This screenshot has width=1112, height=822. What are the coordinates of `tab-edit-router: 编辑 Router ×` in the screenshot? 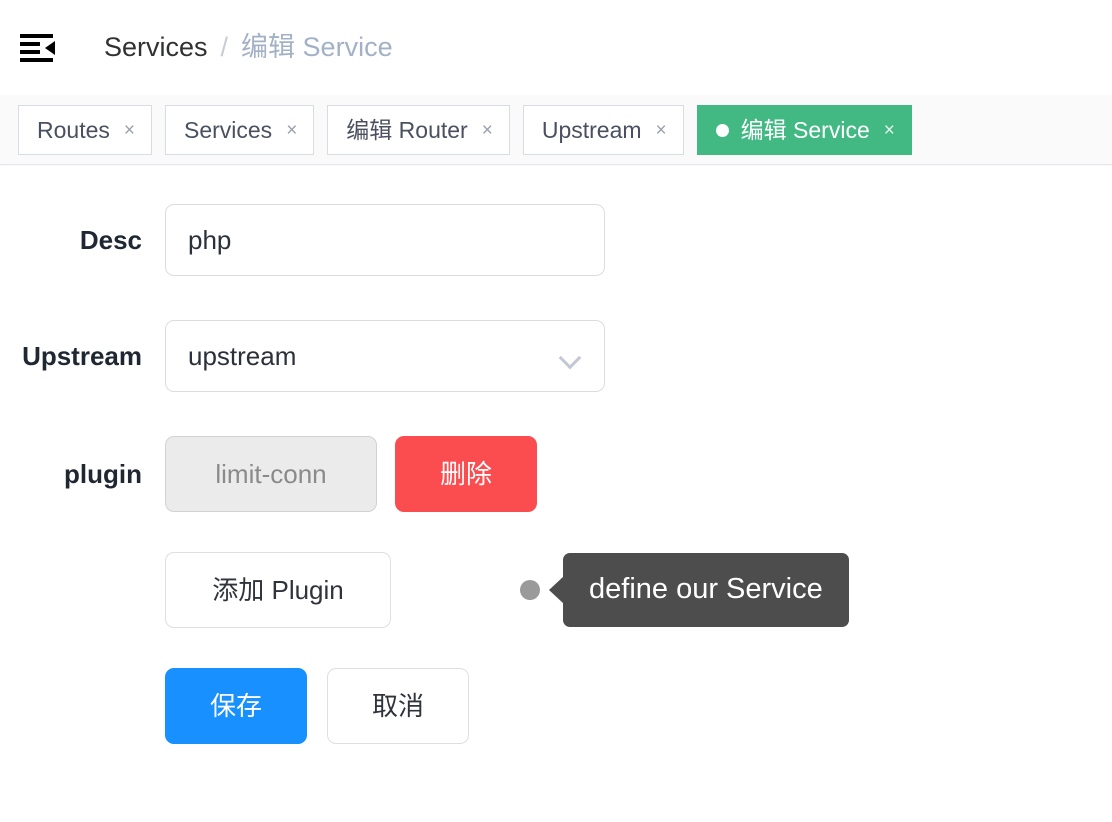 It's located at (418, 130).